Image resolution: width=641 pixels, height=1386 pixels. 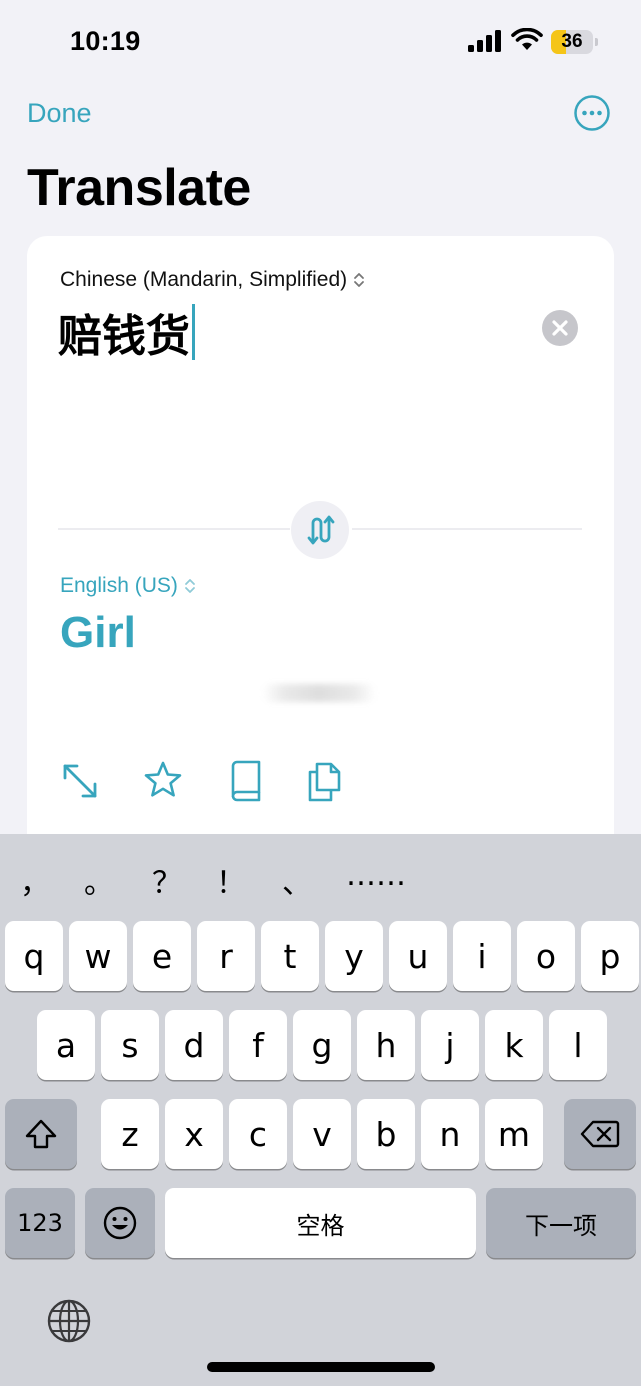 What do you see at coordinates (450, 1045) in the screenshot?
I see `key-j: j` at bounding box center [450, 1045].